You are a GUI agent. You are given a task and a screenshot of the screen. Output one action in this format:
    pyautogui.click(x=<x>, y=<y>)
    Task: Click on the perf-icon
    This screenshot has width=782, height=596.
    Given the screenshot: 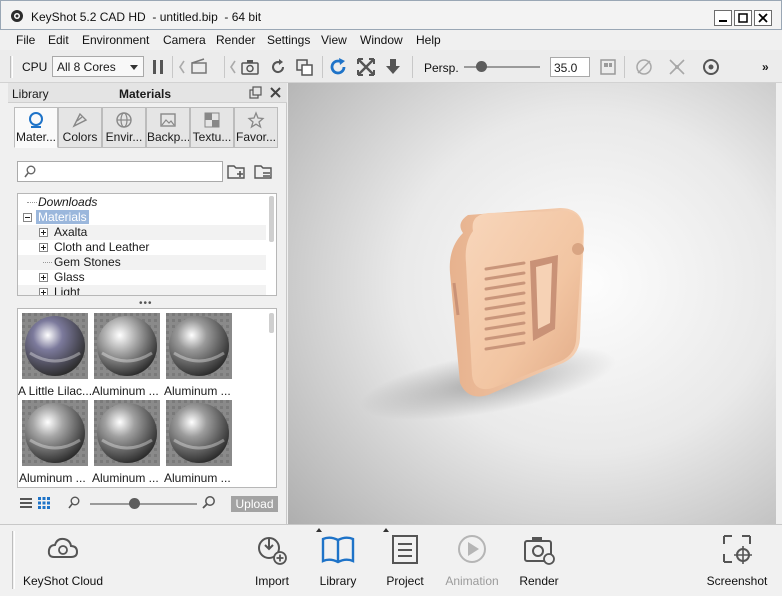 What is the action you would take?
    pyautogui.click(x=711, y=67)
    